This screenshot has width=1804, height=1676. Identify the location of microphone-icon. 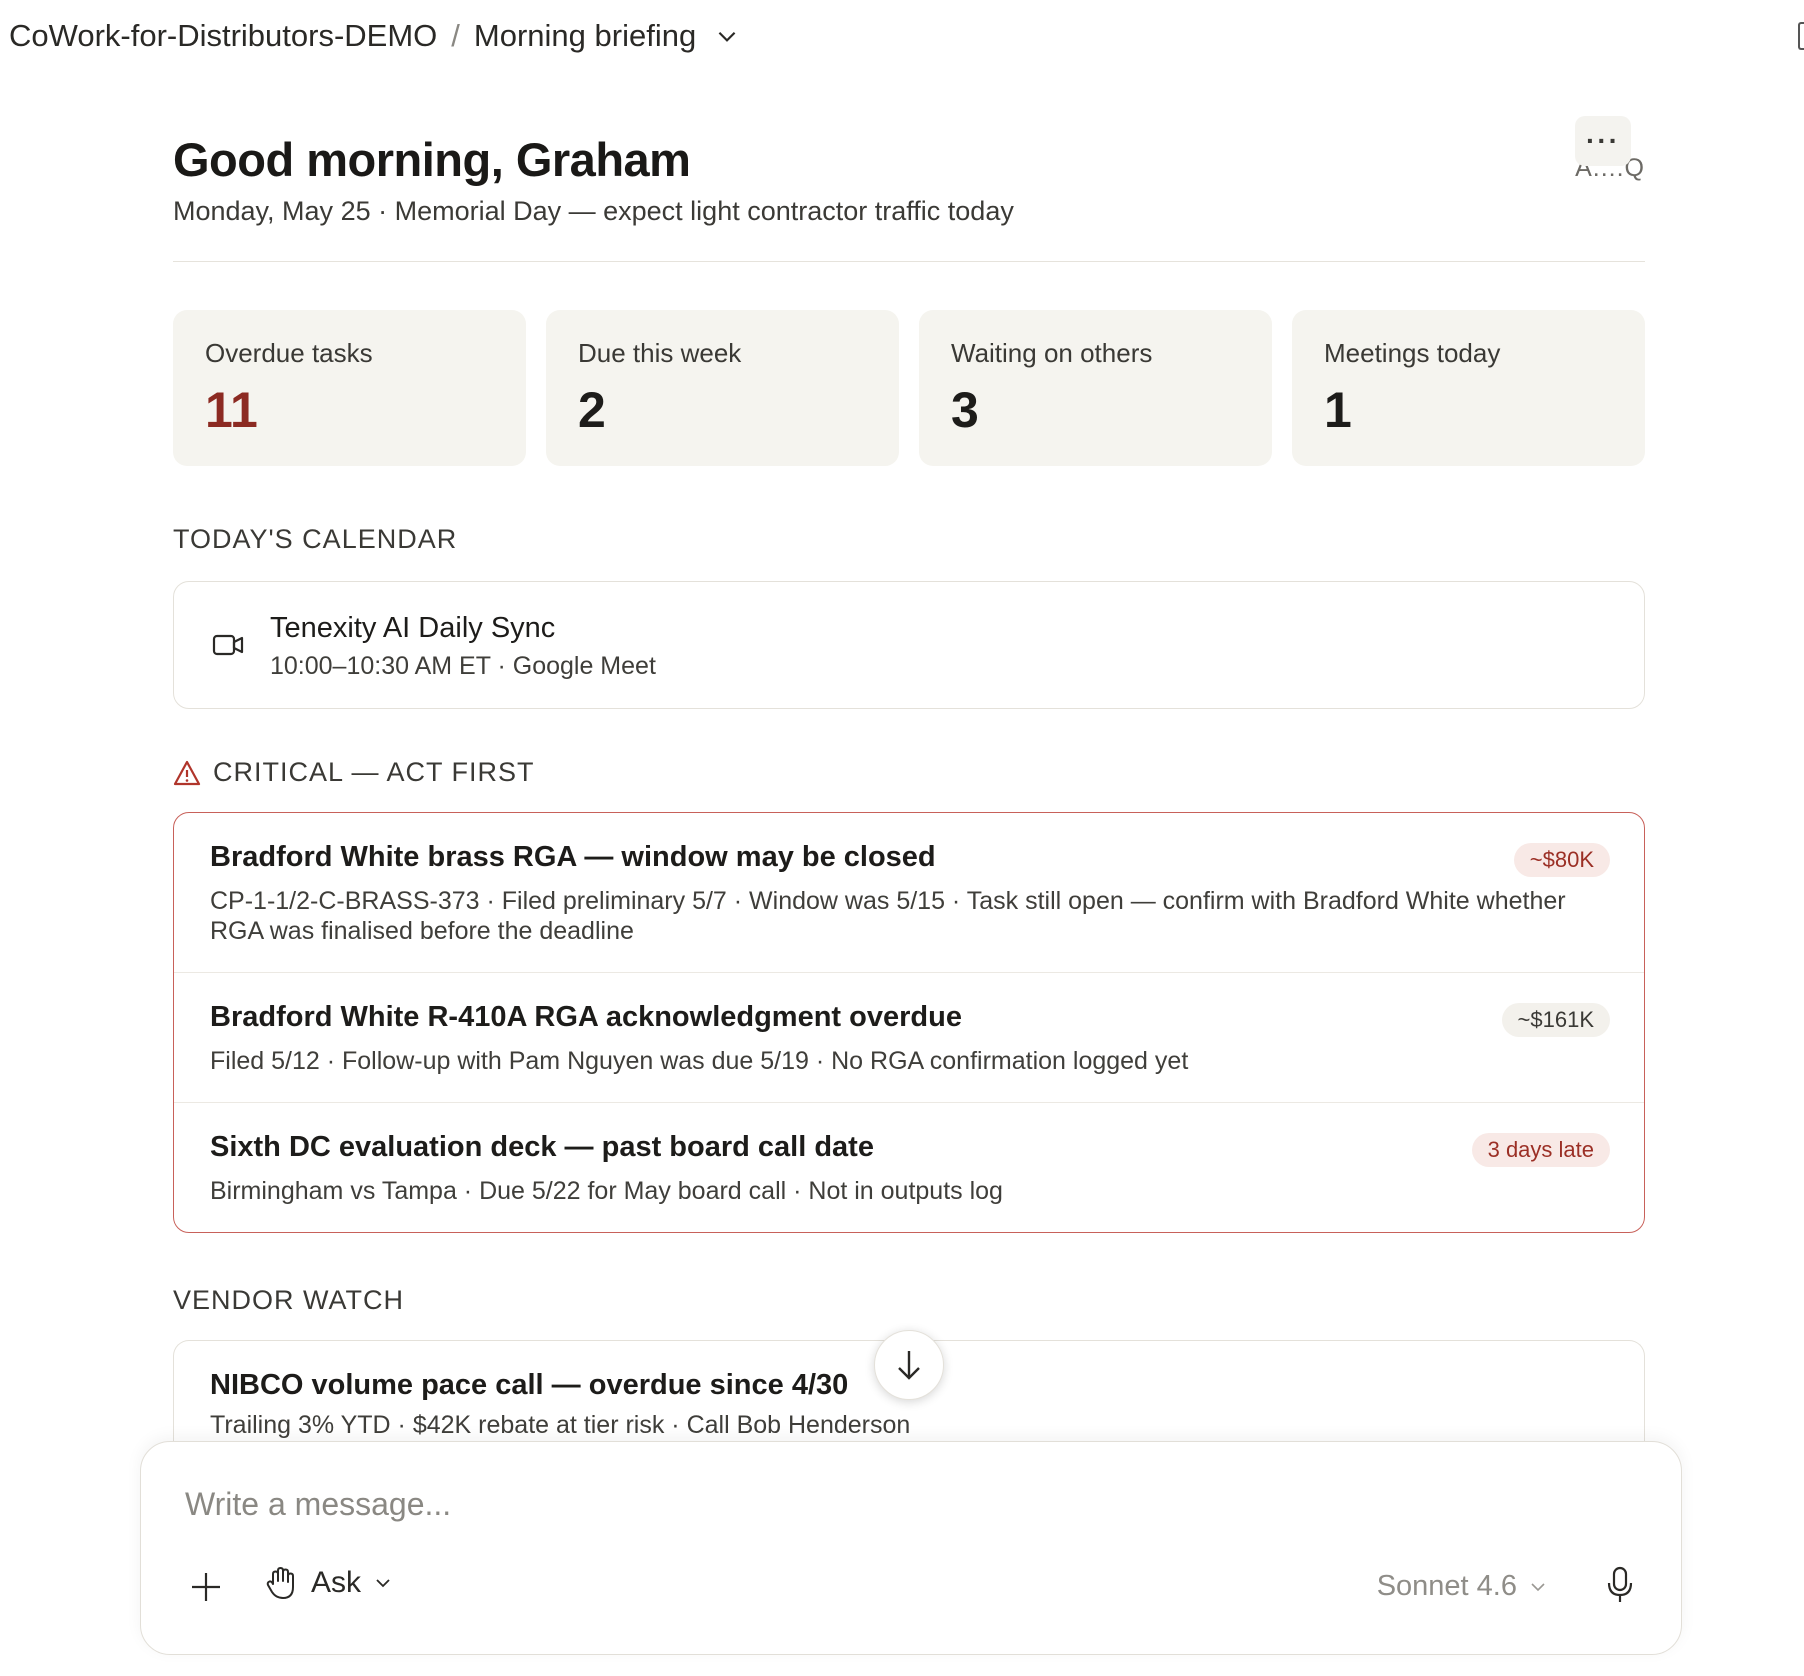
(1620, 1585).